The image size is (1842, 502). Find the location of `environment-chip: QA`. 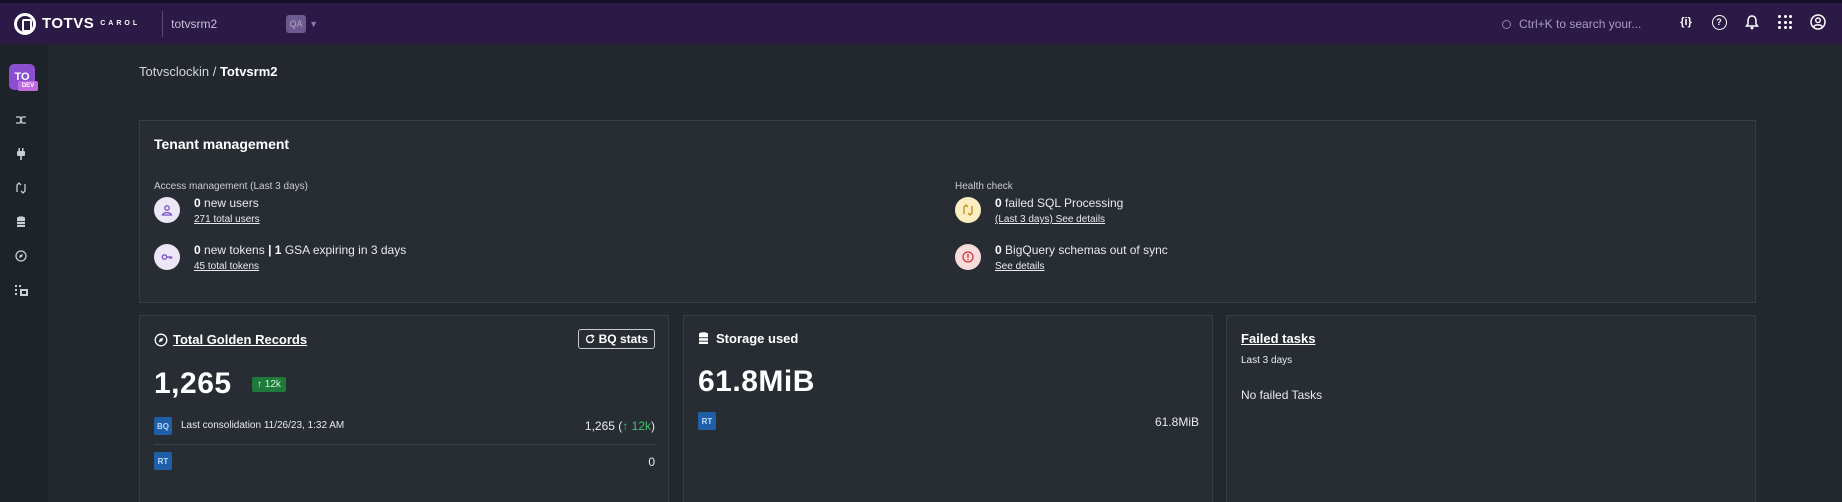

environment-chip: QA is located at coordinates (296, 23).